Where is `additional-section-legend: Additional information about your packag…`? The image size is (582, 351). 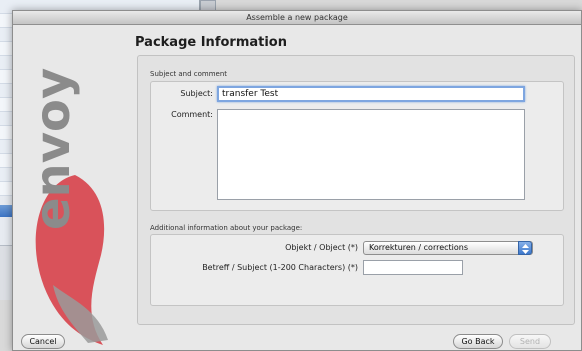
additional-section-legend: Additional information about your packag… is located at coordinates (226, 228).